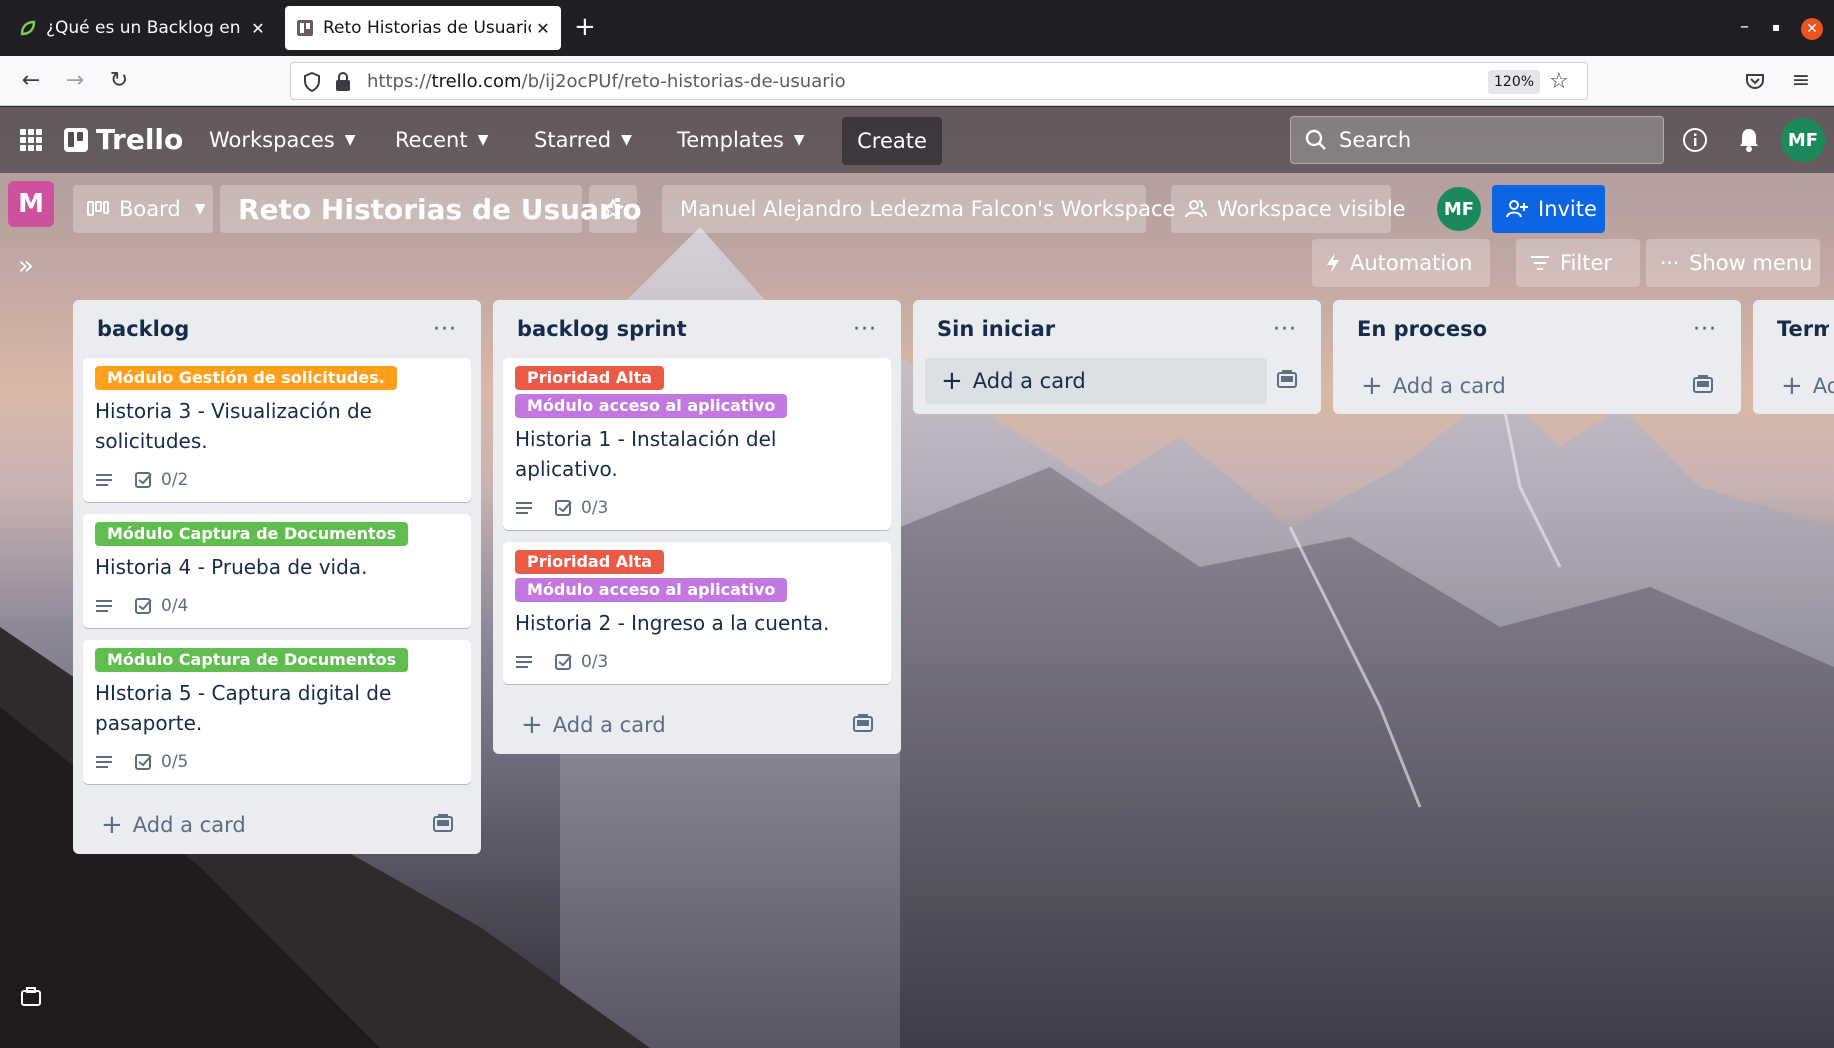  Describe the element at coordinates (343, 83) in the screenshot. I see `lock-icon` at that location.